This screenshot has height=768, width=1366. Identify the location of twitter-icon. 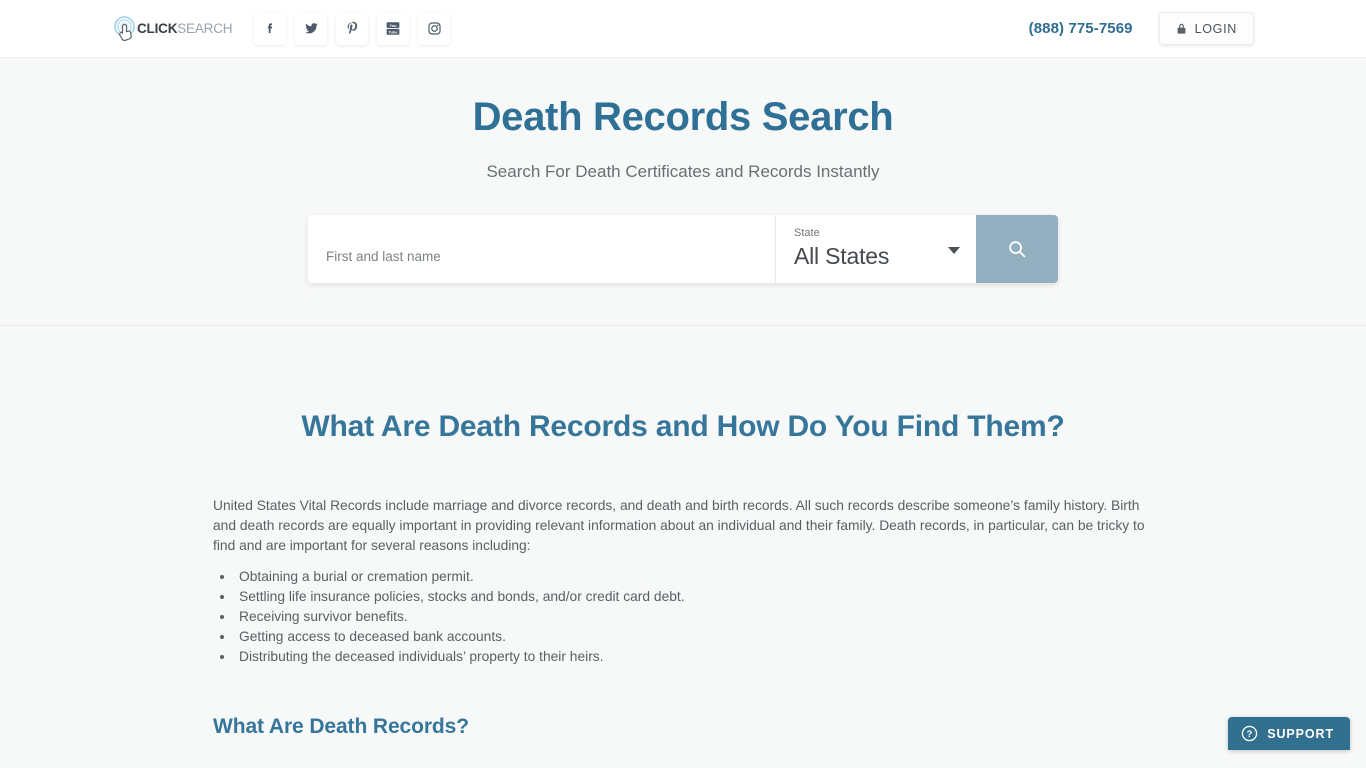
(311, 28).